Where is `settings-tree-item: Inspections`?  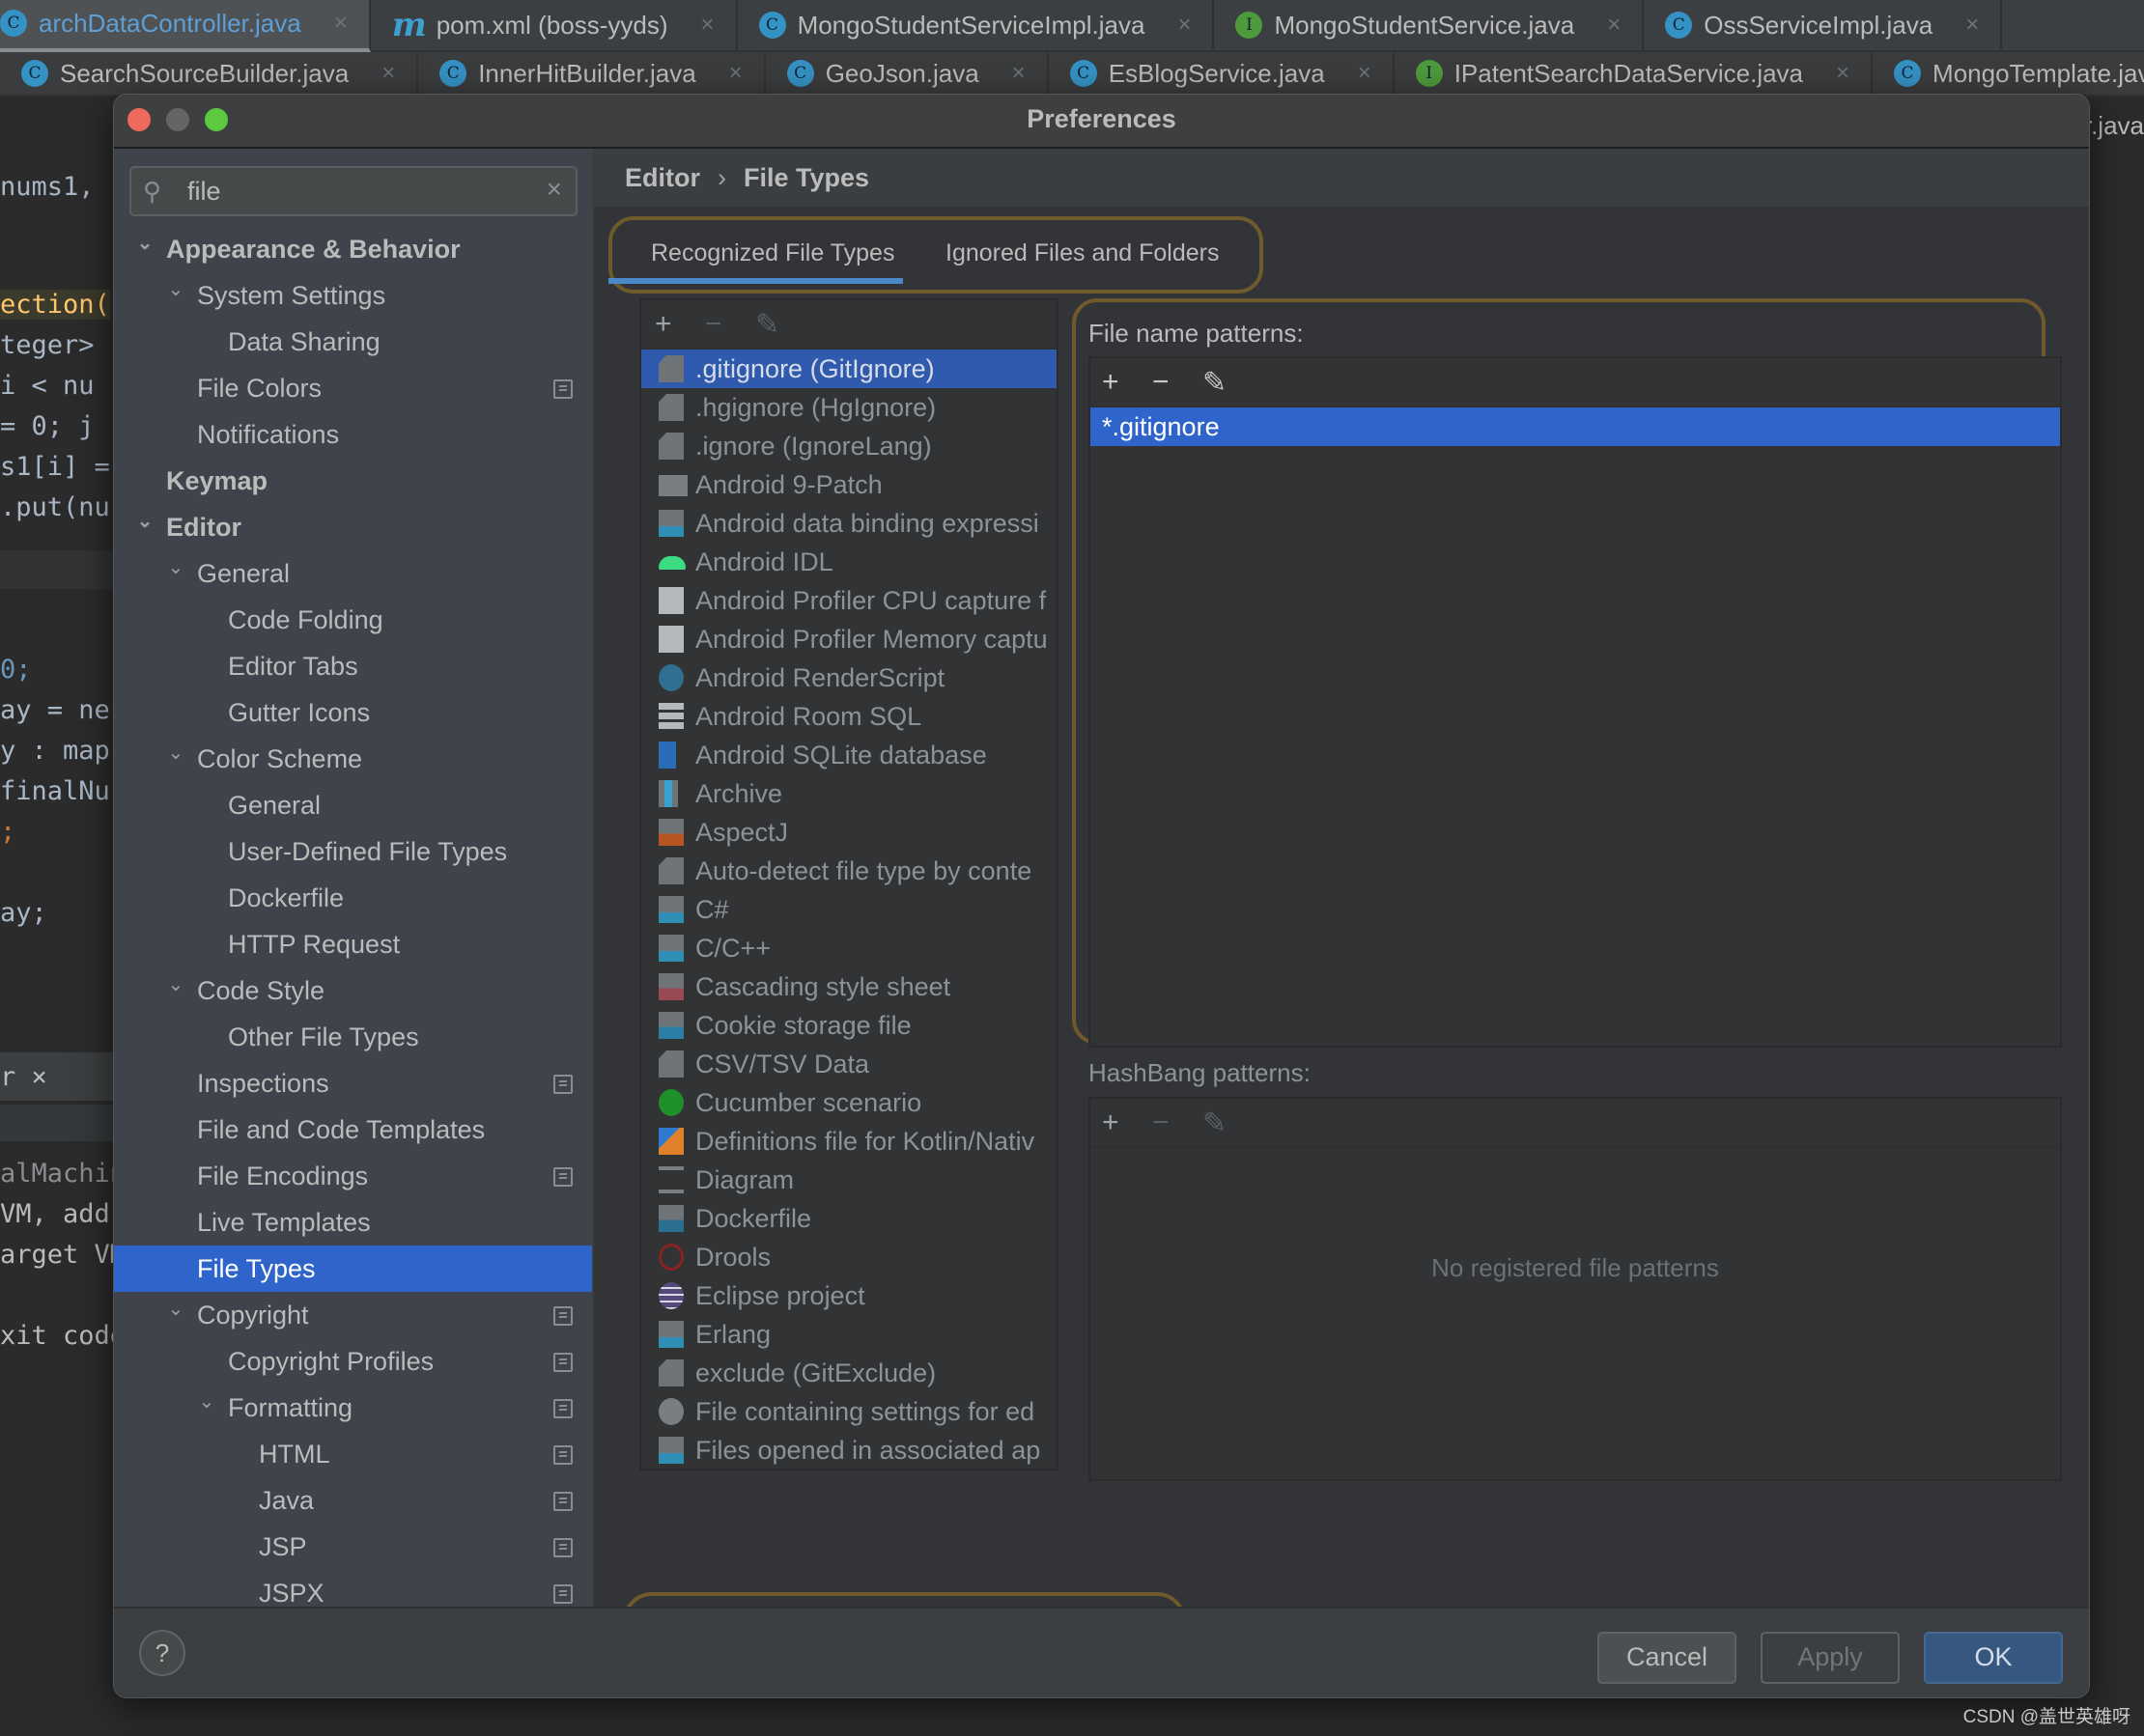
settings-tree-item: Inspections is located at coordinates (353, 1083).